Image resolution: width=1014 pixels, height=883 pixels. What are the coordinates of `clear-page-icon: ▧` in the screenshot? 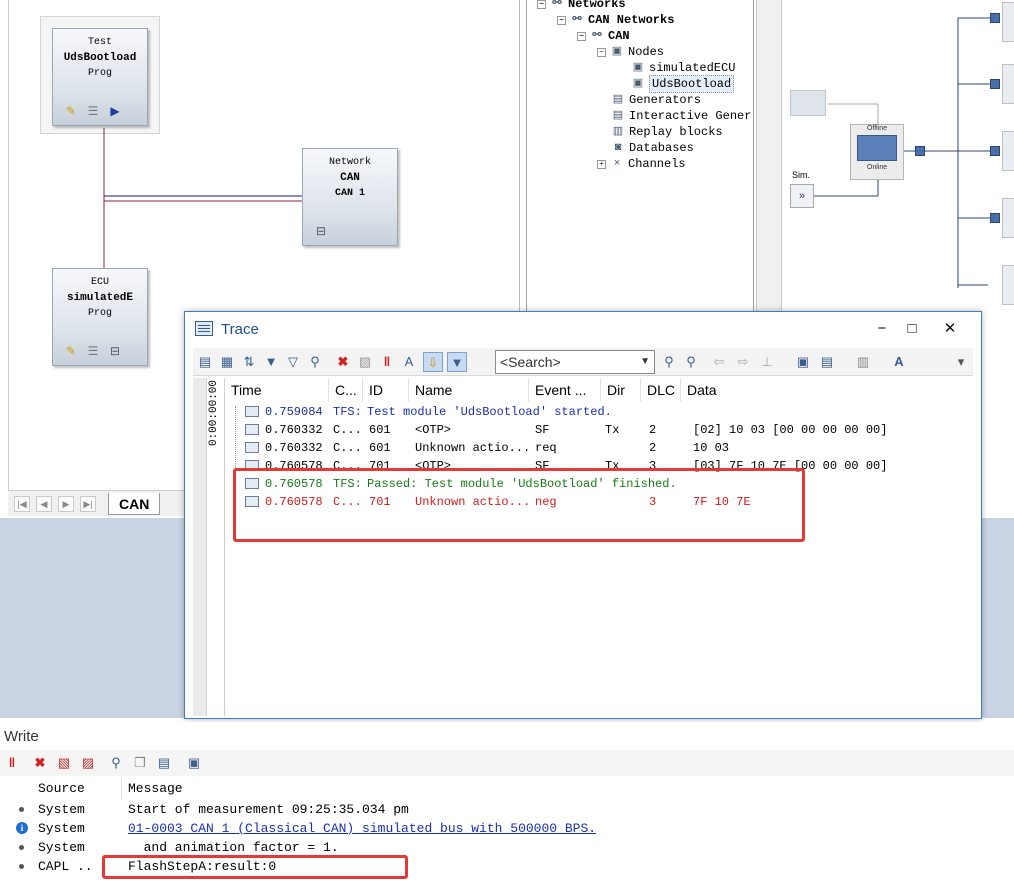 It's located at (64, 763).